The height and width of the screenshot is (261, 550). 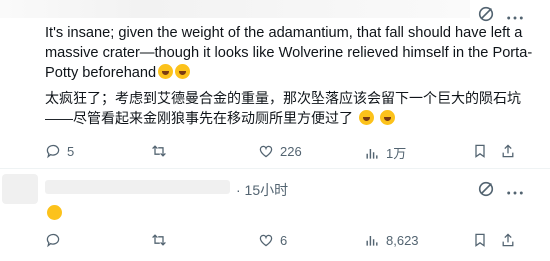 I want to click on tweet-time: · 15小时, so click(x=262, y=190).